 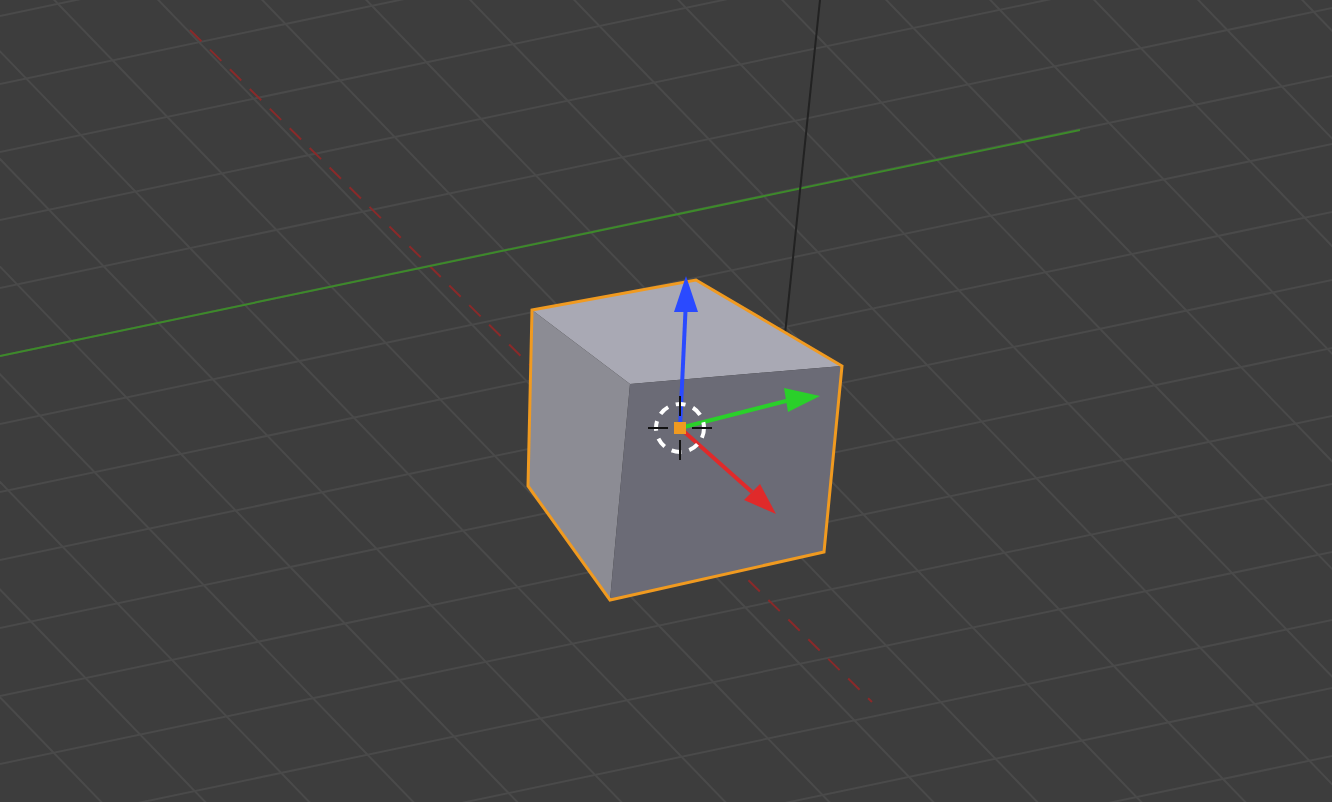 I want to click on 3d-cursor-icon, so click(x=680, y=428).